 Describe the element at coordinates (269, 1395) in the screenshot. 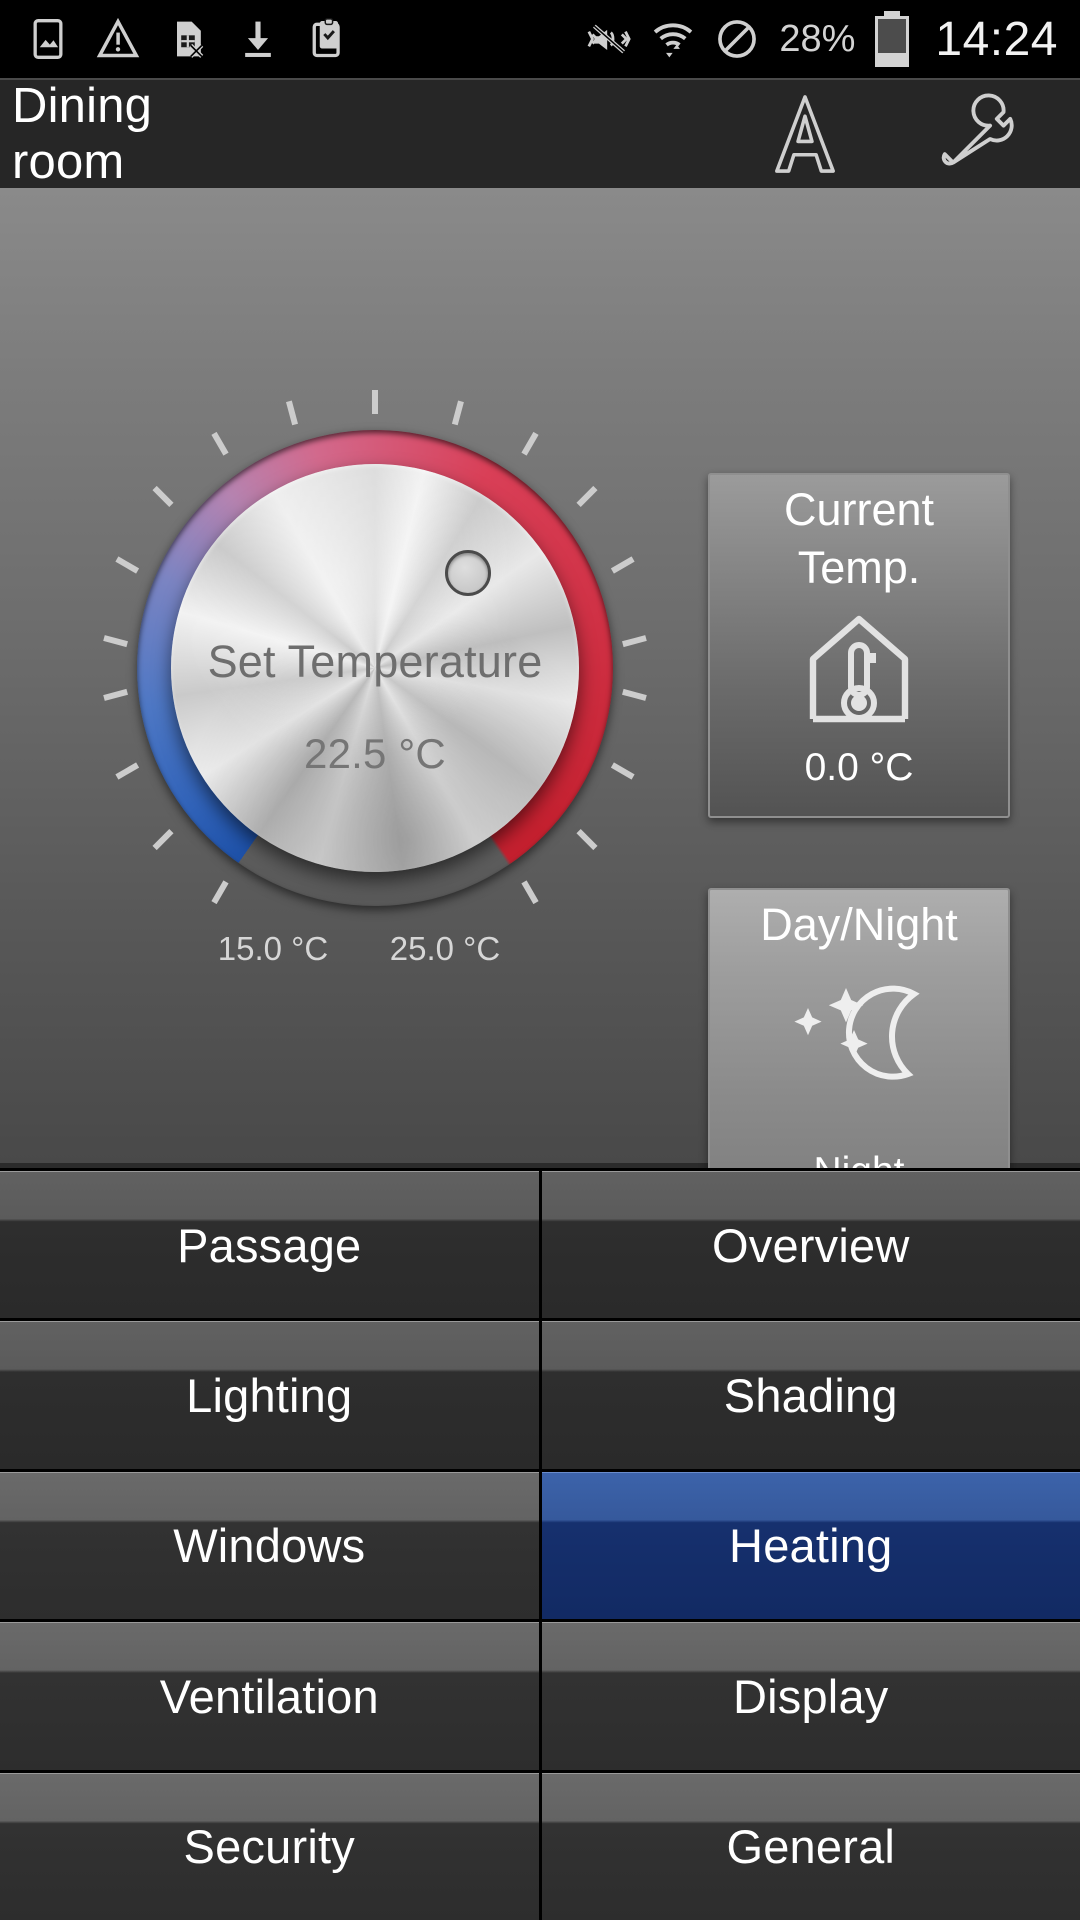

I see `nav-button-lighting: Lighting` at that location.